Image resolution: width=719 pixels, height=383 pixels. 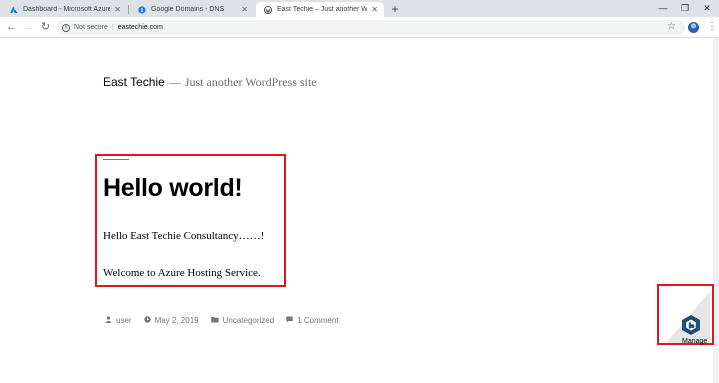 What do you see at coordinates (28, 27) in the screenshot?
I see `forward-button: →` at bounding box center [28, 27].